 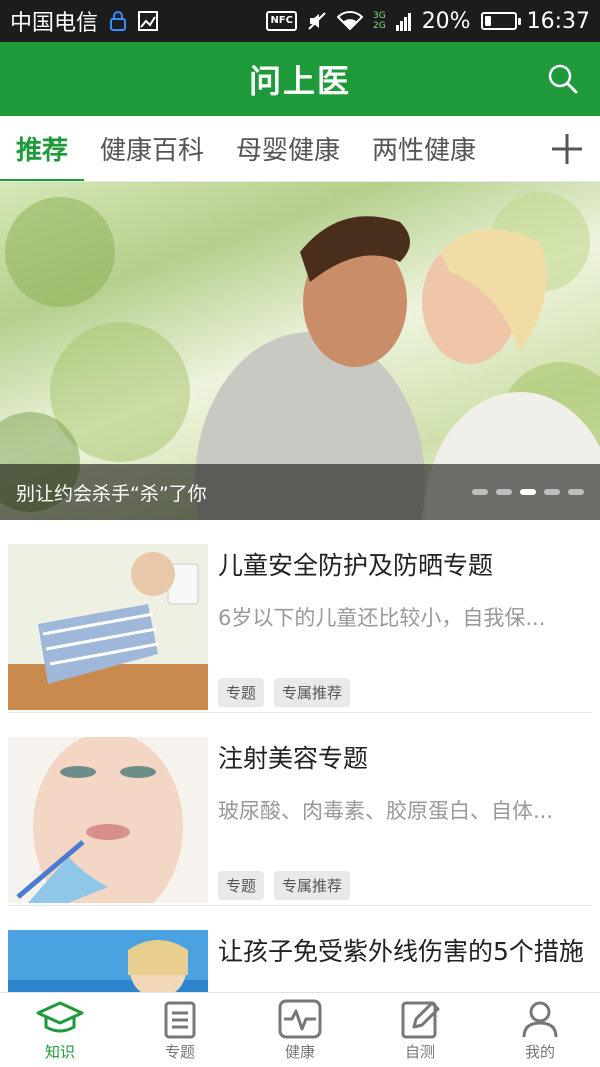 What do you see at coordinates (300, 1018) in the screenshot?
I see `pulse-icon` at bounding box center [300, 1018].